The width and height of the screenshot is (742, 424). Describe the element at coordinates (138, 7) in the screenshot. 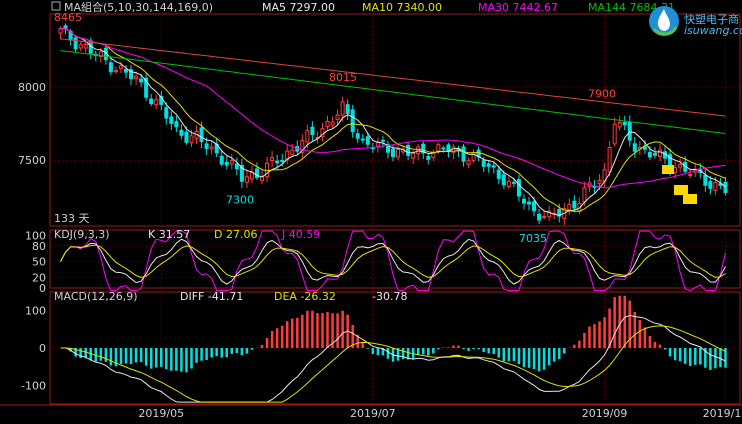

I see `main-legend-title: MA組合(5,10,30,144,169,0)` at that location.